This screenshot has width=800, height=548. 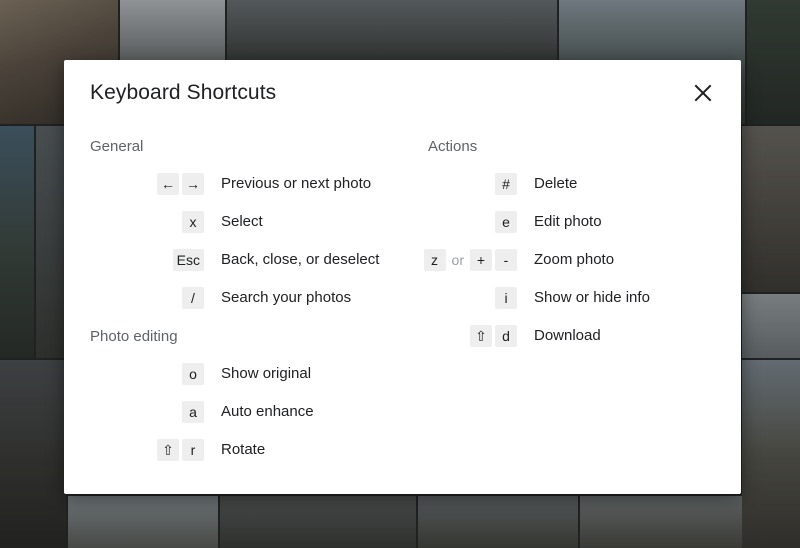 What do you see at coordinates (188, 260) in the screenshot?
I see `key-cap: Esc` at bounding box center [188, 260].